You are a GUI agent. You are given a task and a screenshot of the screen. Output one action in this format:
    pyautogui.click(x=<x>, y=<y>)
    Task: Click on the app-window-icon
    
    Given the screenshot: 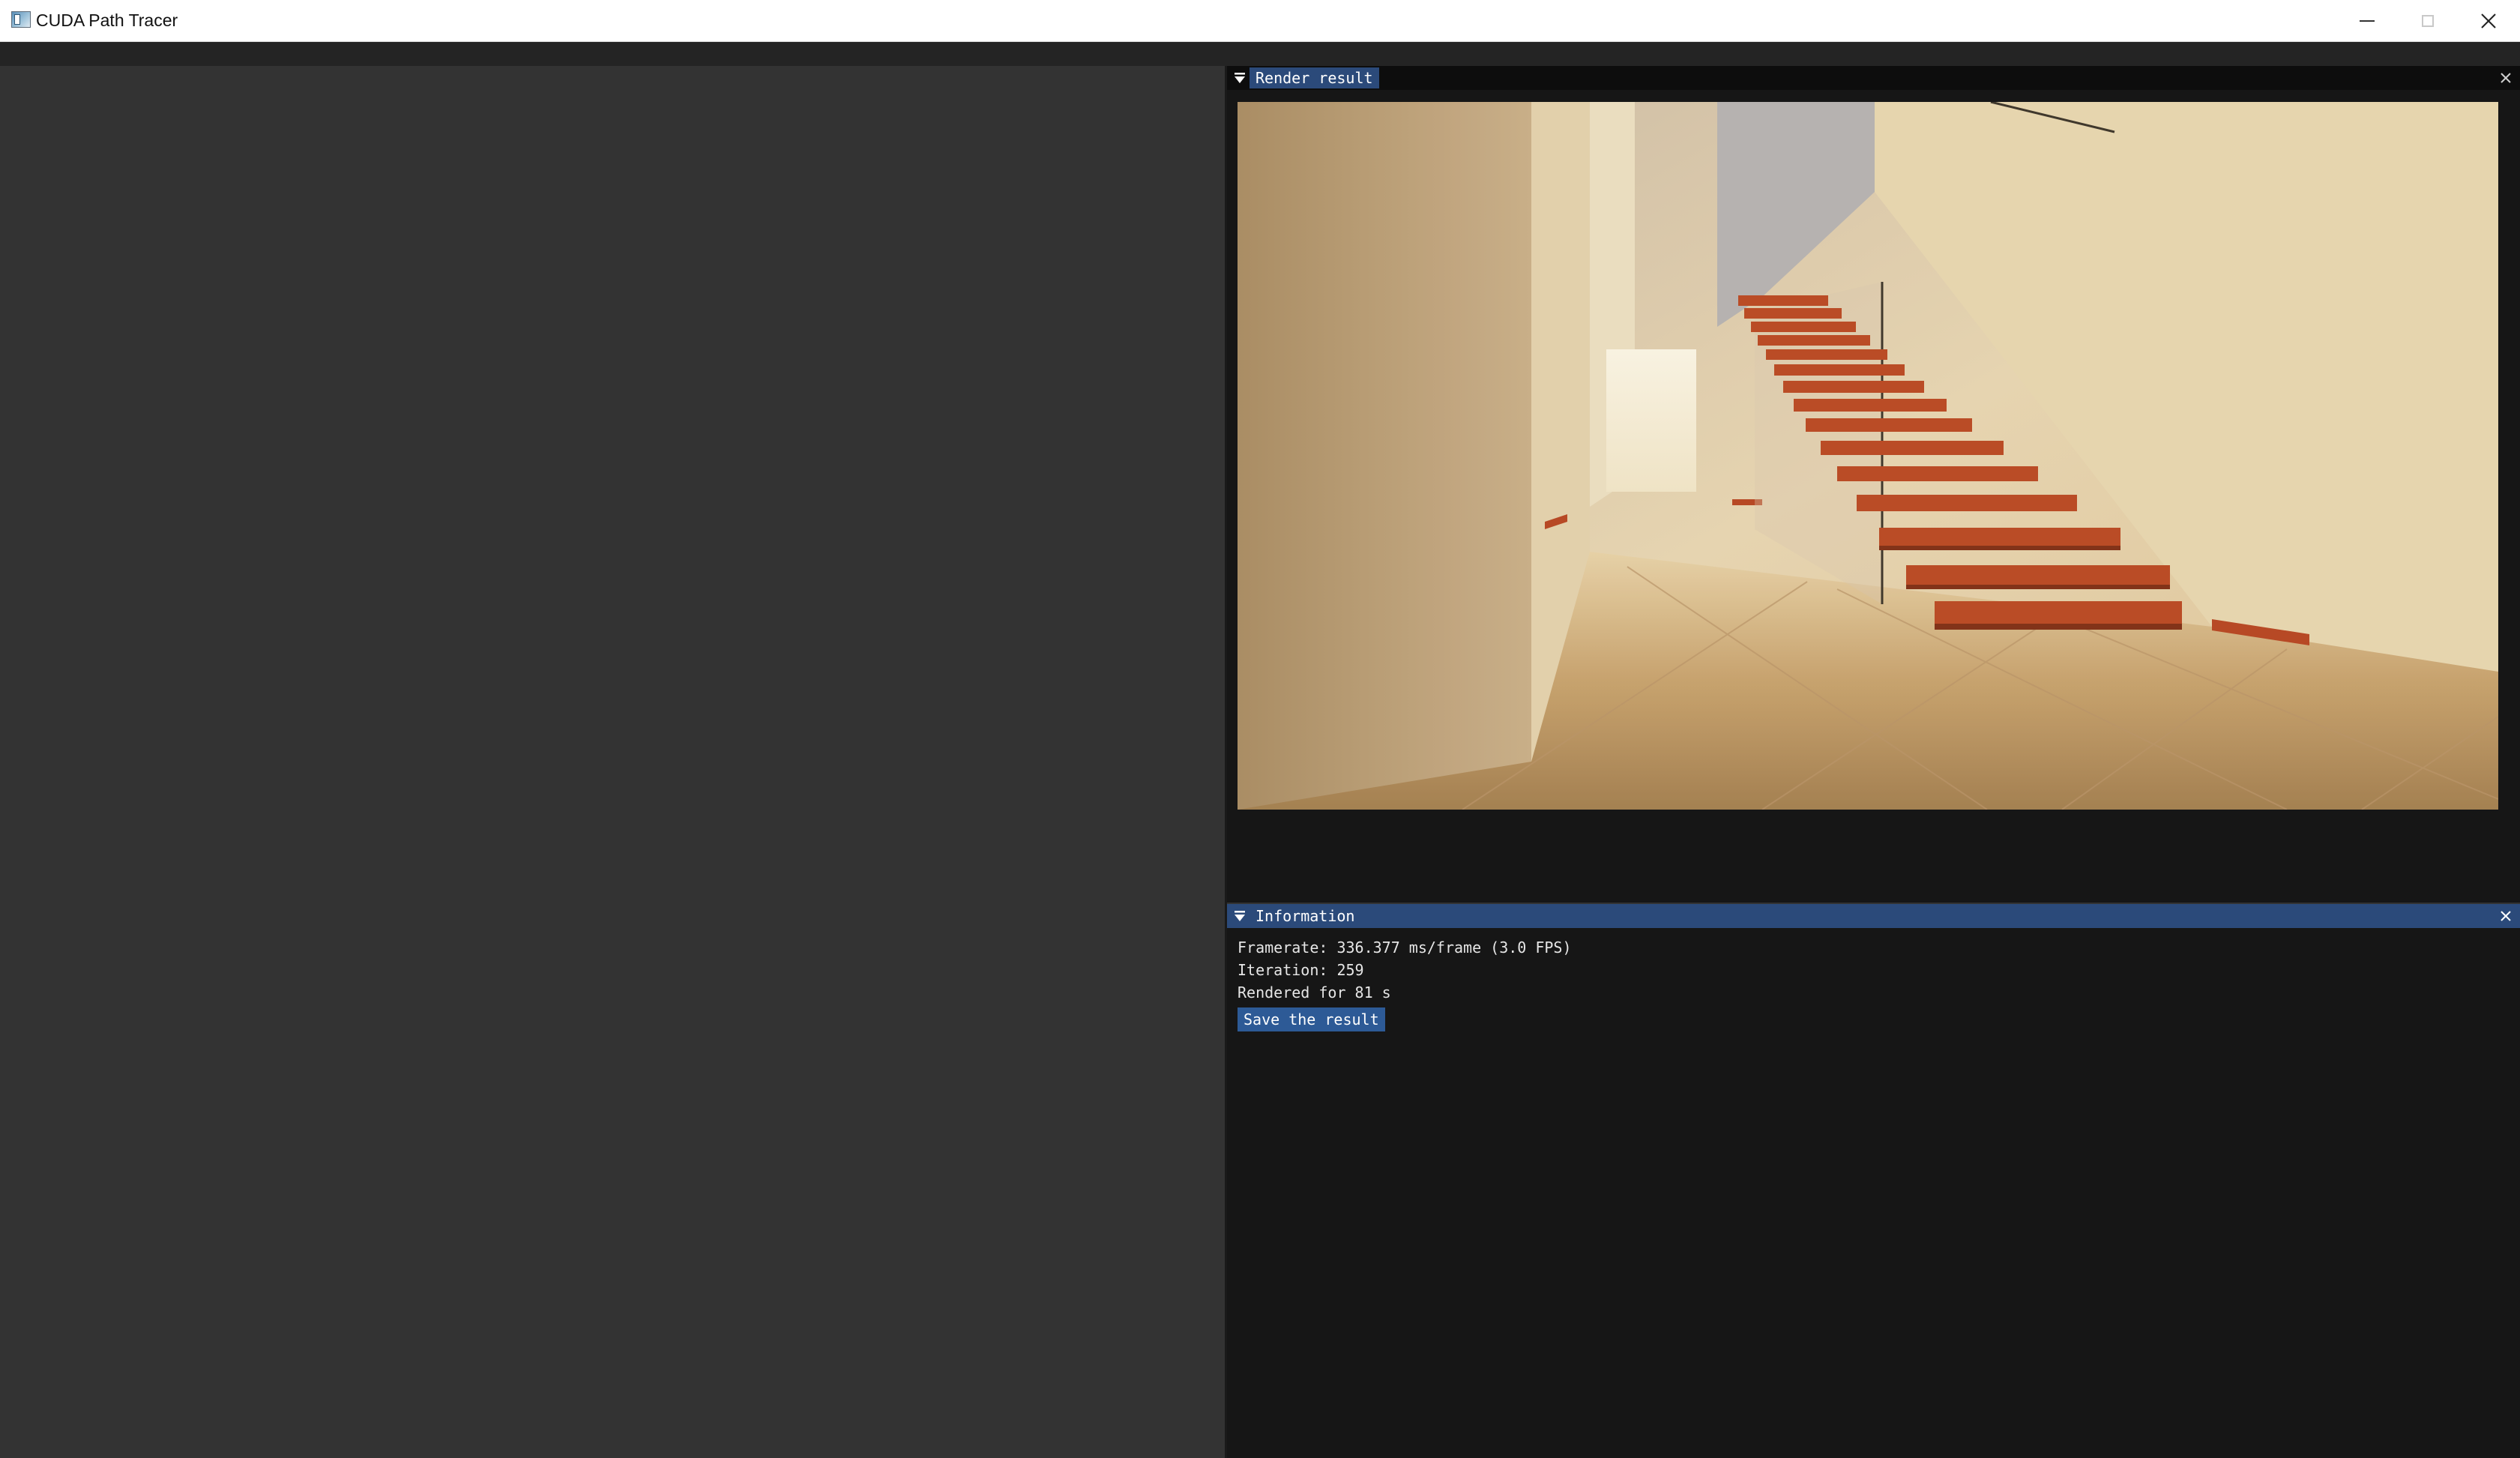 What is the action you would take?
    pyautogui.click(x=21, y=19)
    